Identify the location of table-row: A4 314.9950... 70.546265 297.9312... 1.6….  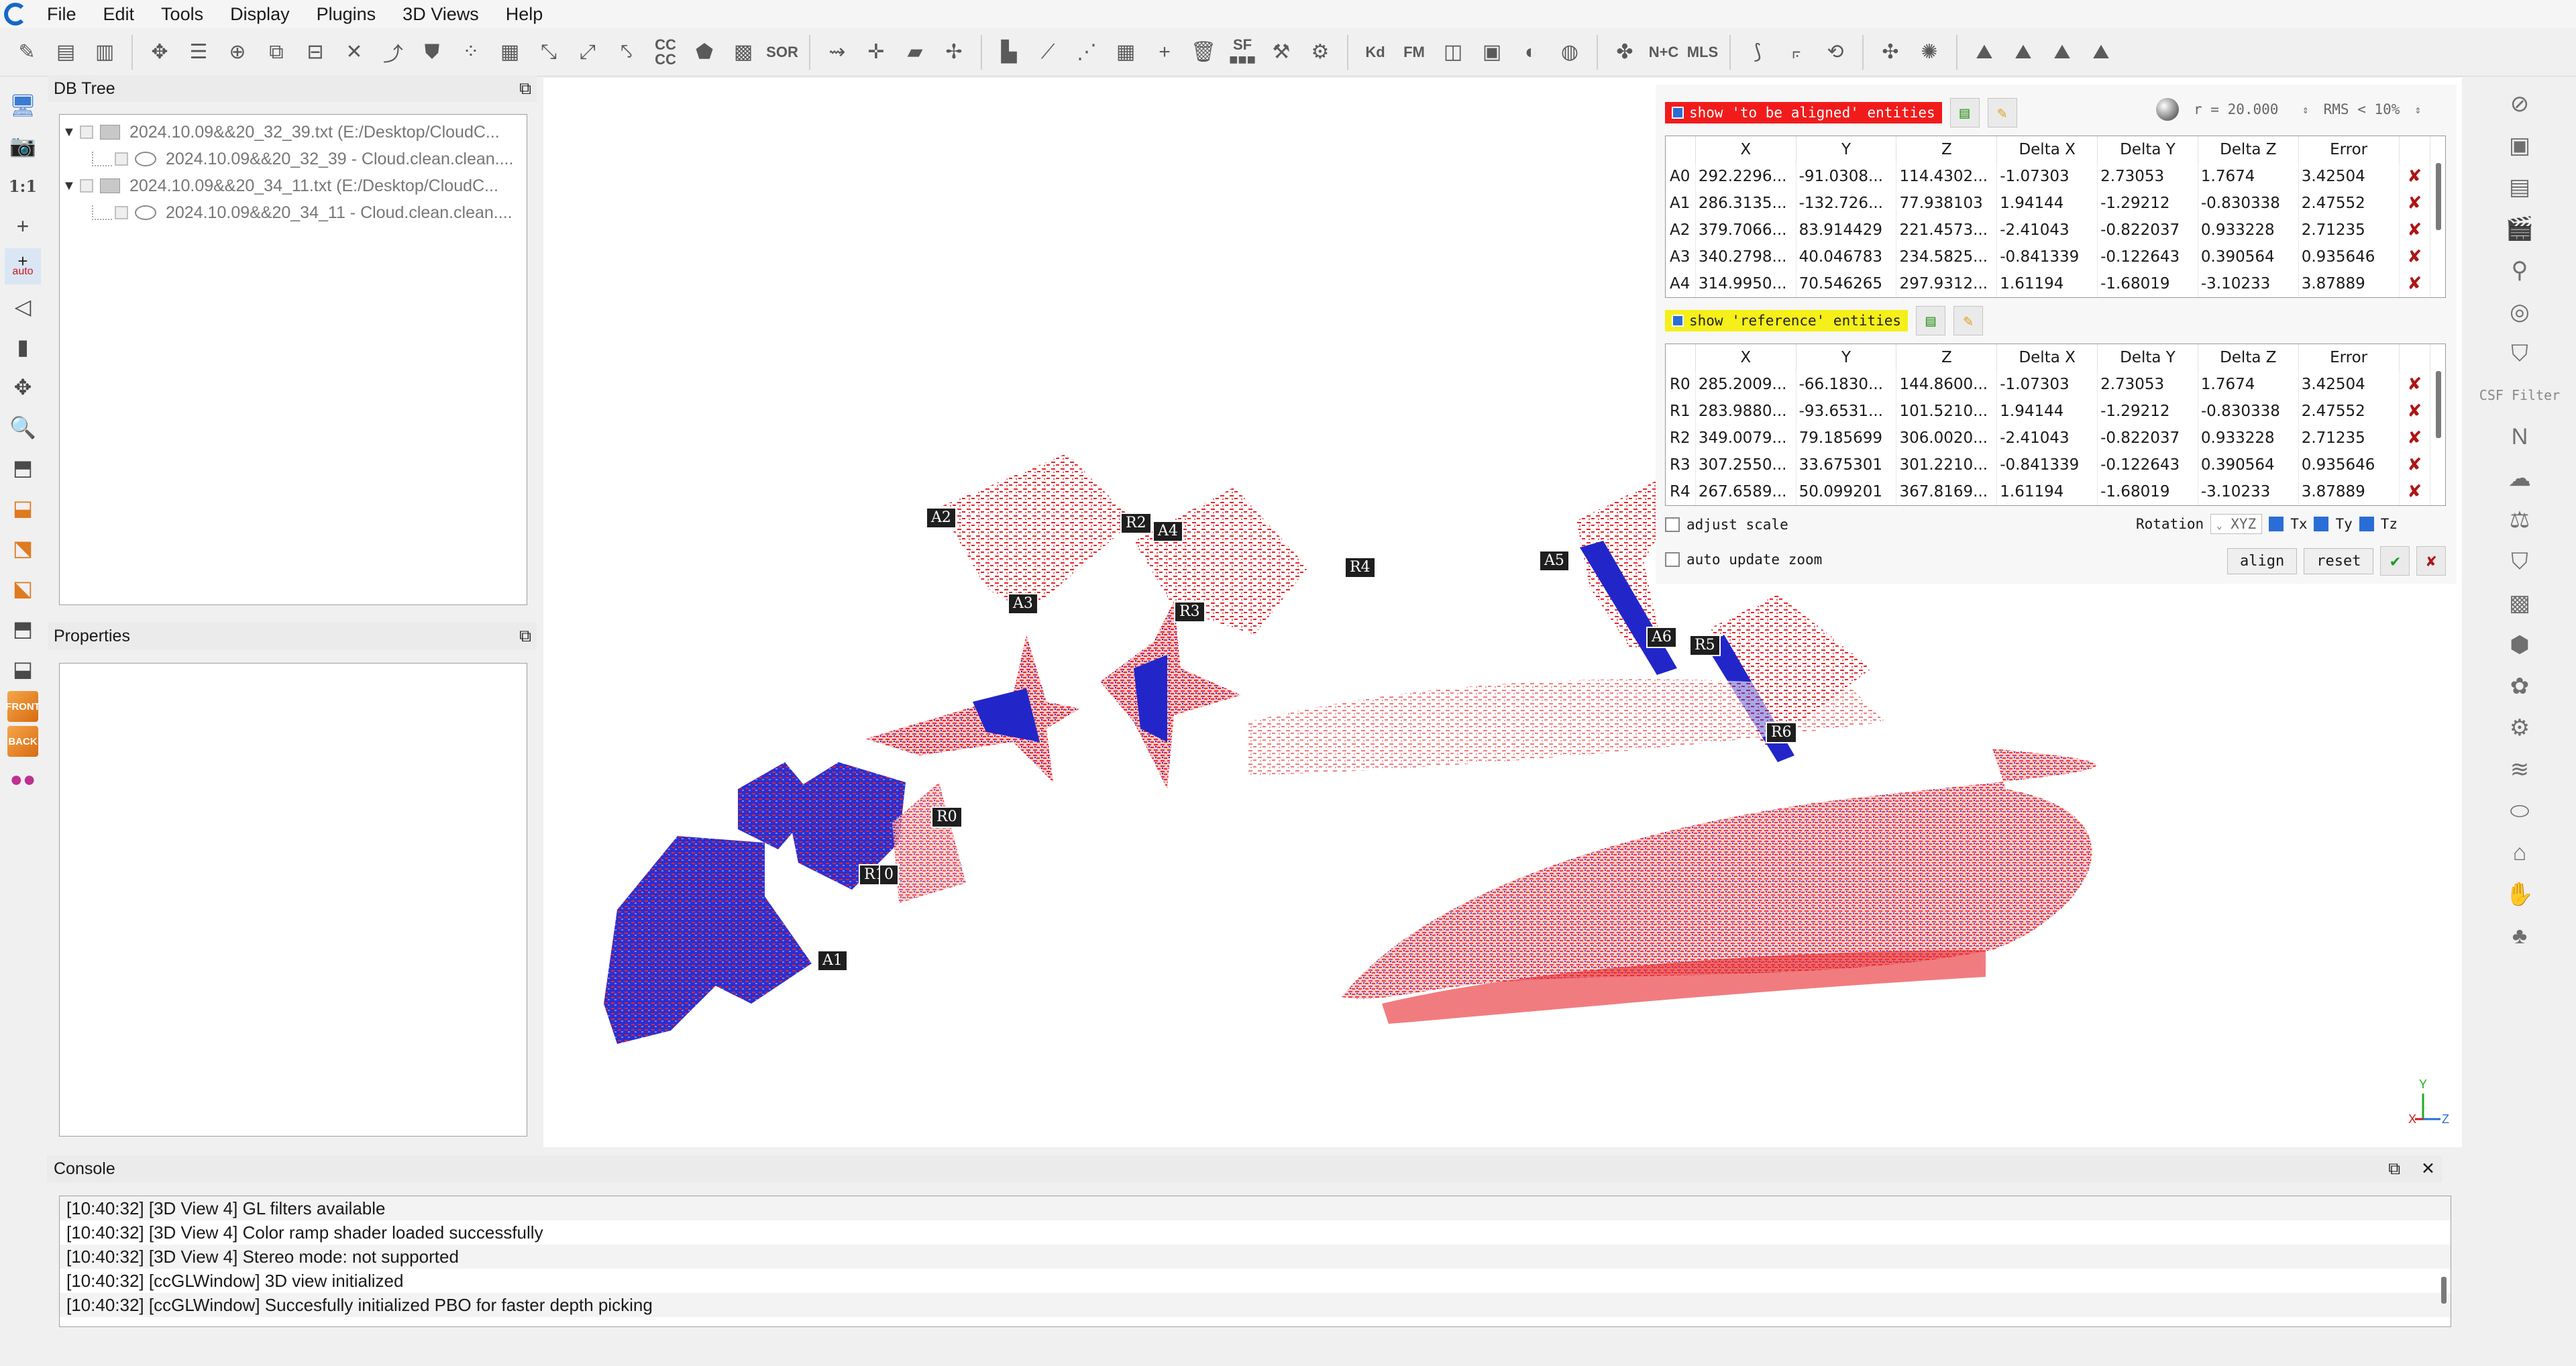
(2048, 283).